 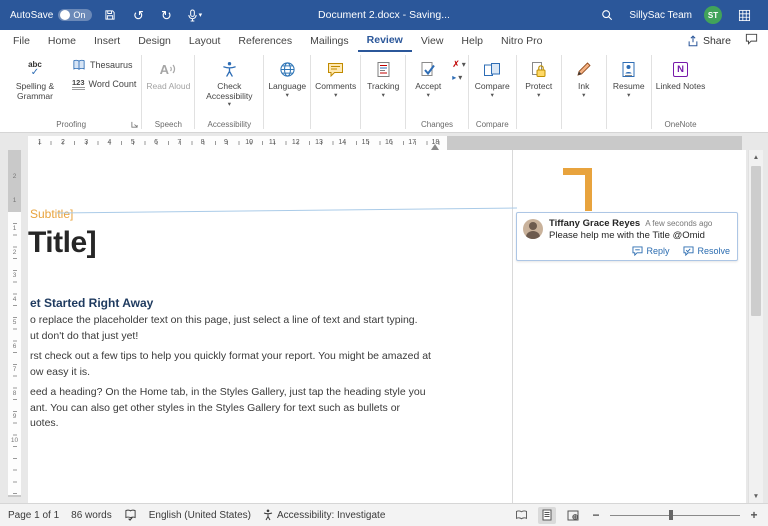 I want to click on comments-button: Comments ▾, so click(x=335, y=76).